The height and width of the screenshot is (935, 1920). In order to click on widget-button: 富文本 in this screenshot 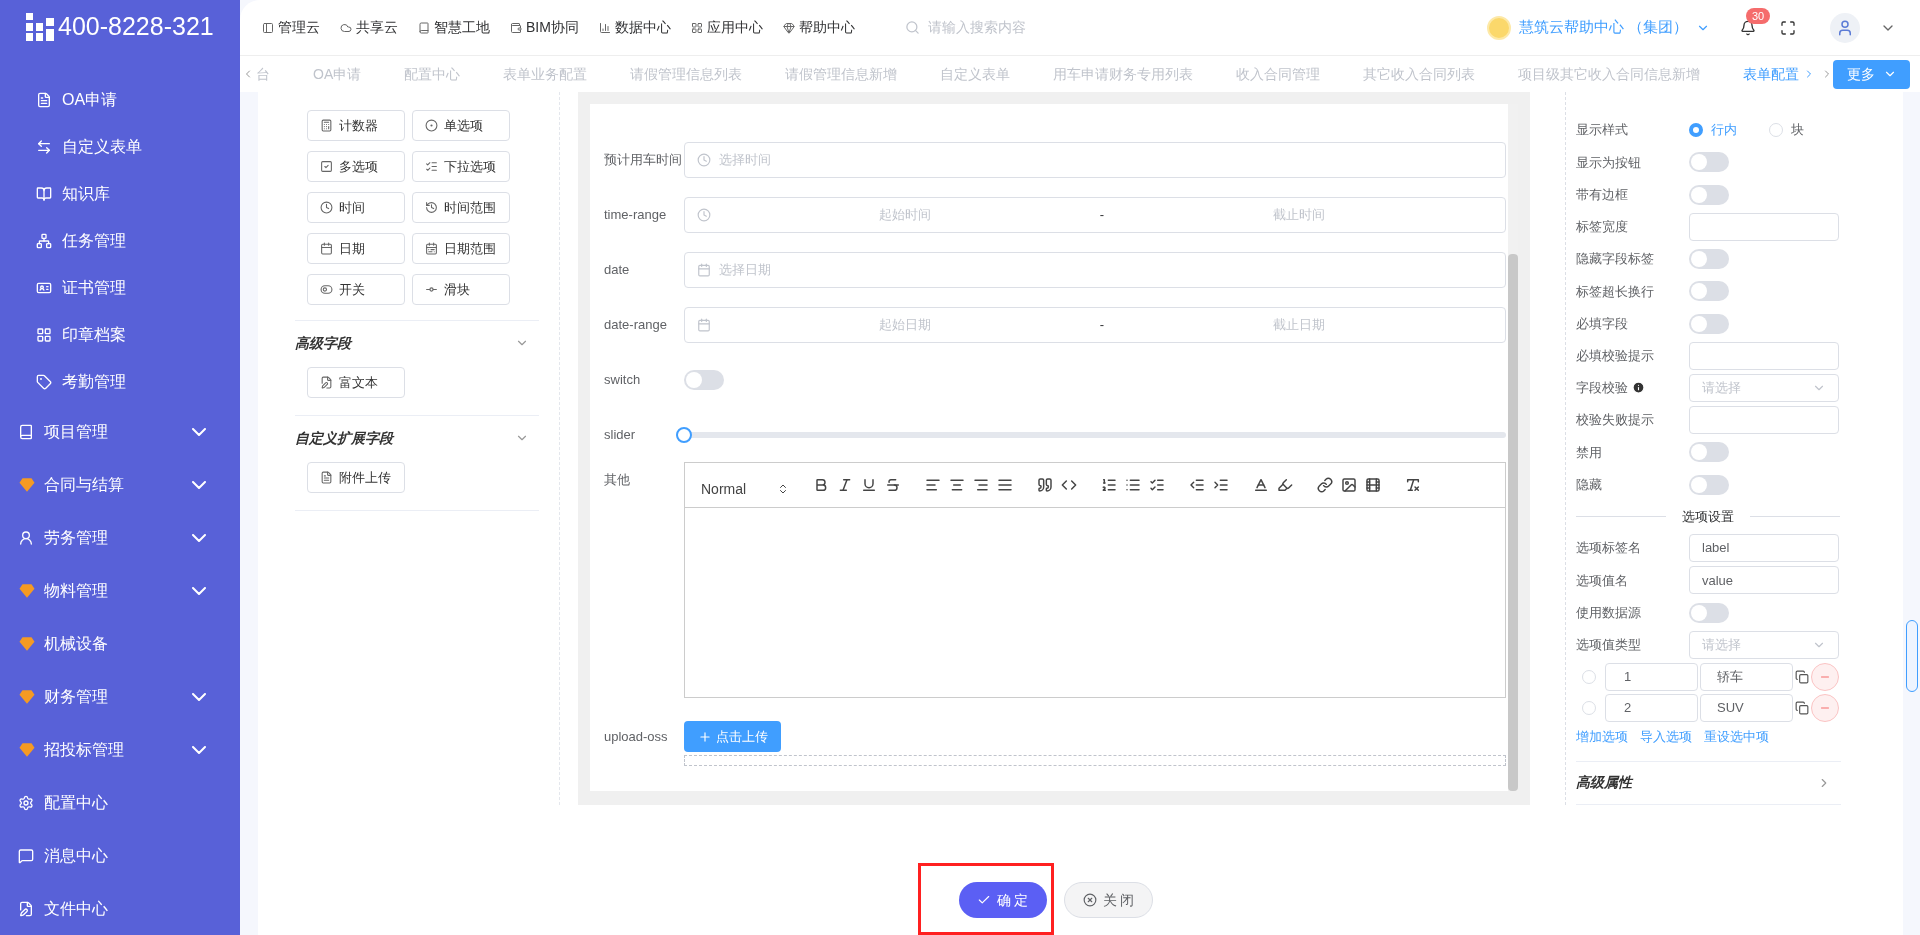, I will do `click(356, 382)`.